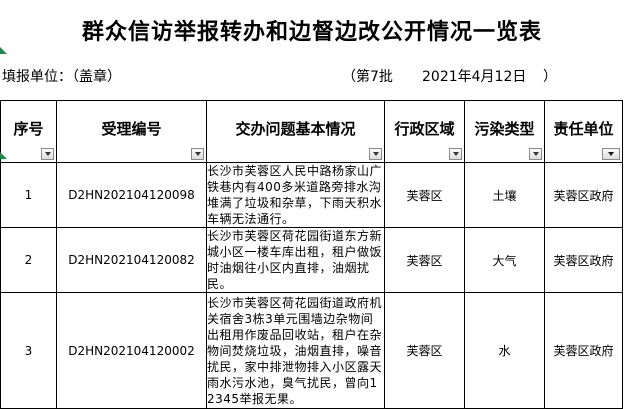 This screenshot has height=409, width=624. I want to click on reporter-label: 填报单位：（盖章）, so click(61, 77).